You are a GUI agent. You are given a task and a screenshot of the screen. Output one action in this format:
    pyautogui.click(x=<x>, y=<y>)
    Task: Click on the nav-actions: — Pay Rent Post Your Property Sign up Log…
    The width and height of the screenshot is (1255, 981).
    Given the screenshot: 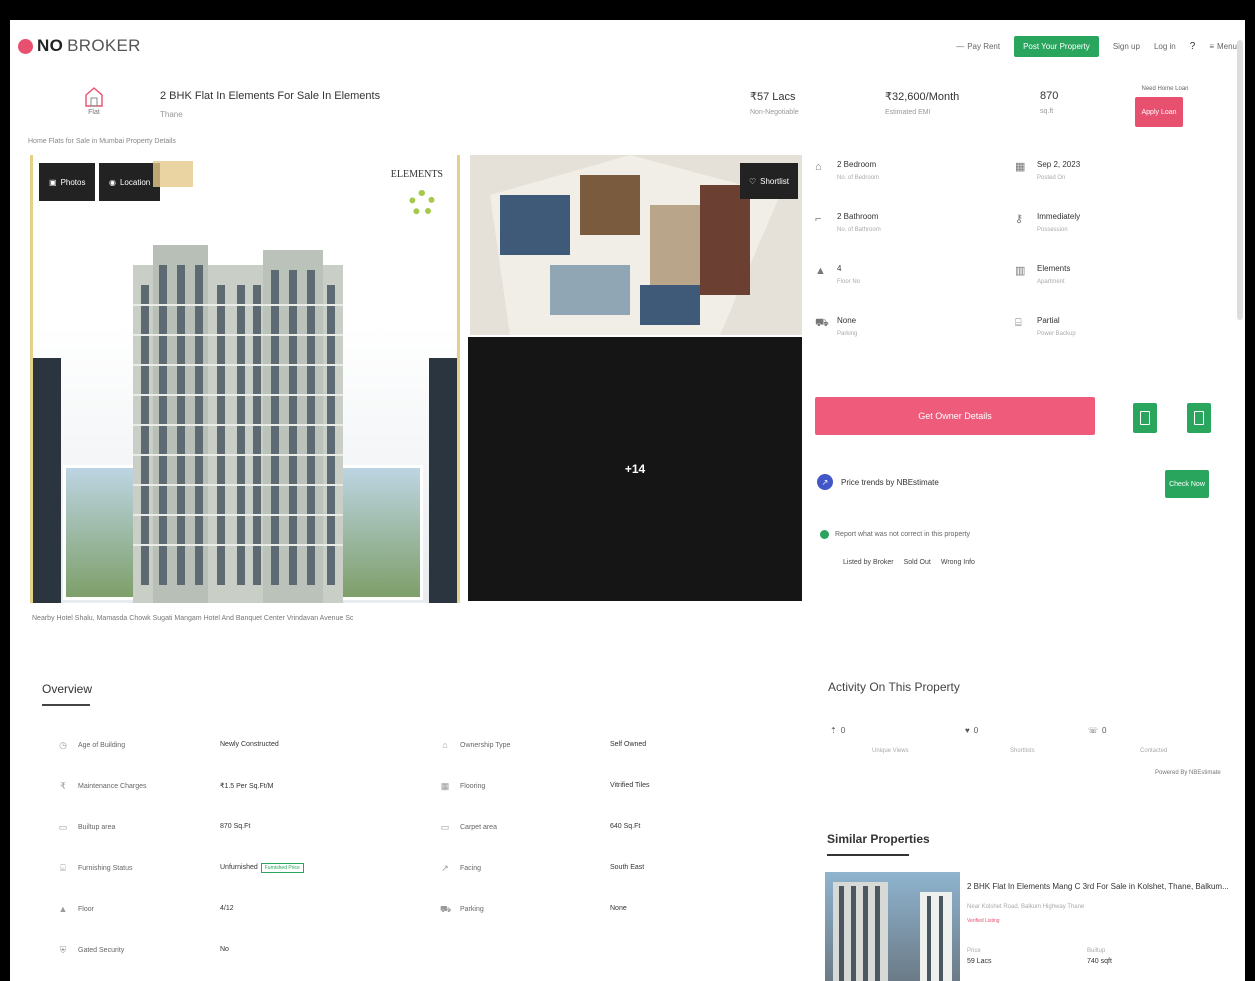 What is the action you would take?
    pyautogui.click(x=1096, y=46)
    